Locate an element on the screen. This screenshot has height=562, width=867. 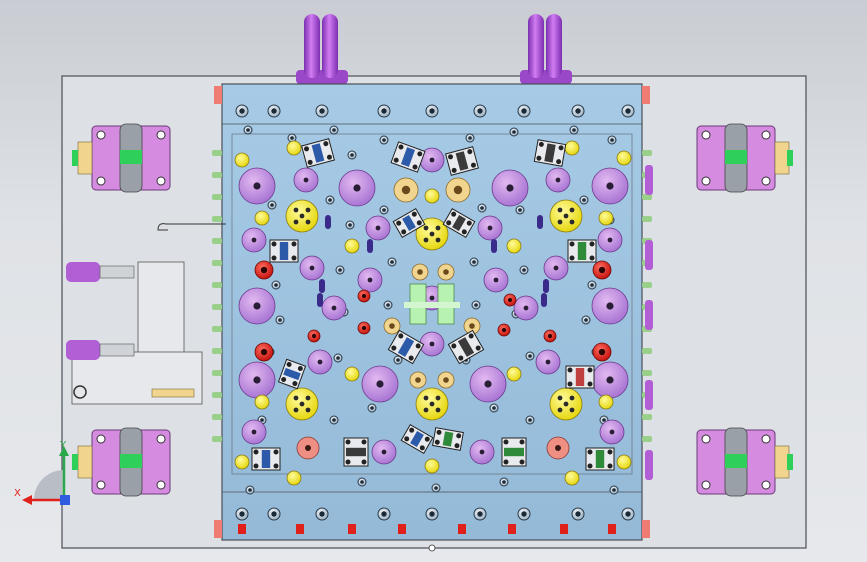
coolant-tube-left is located at coordinates (322, 49).